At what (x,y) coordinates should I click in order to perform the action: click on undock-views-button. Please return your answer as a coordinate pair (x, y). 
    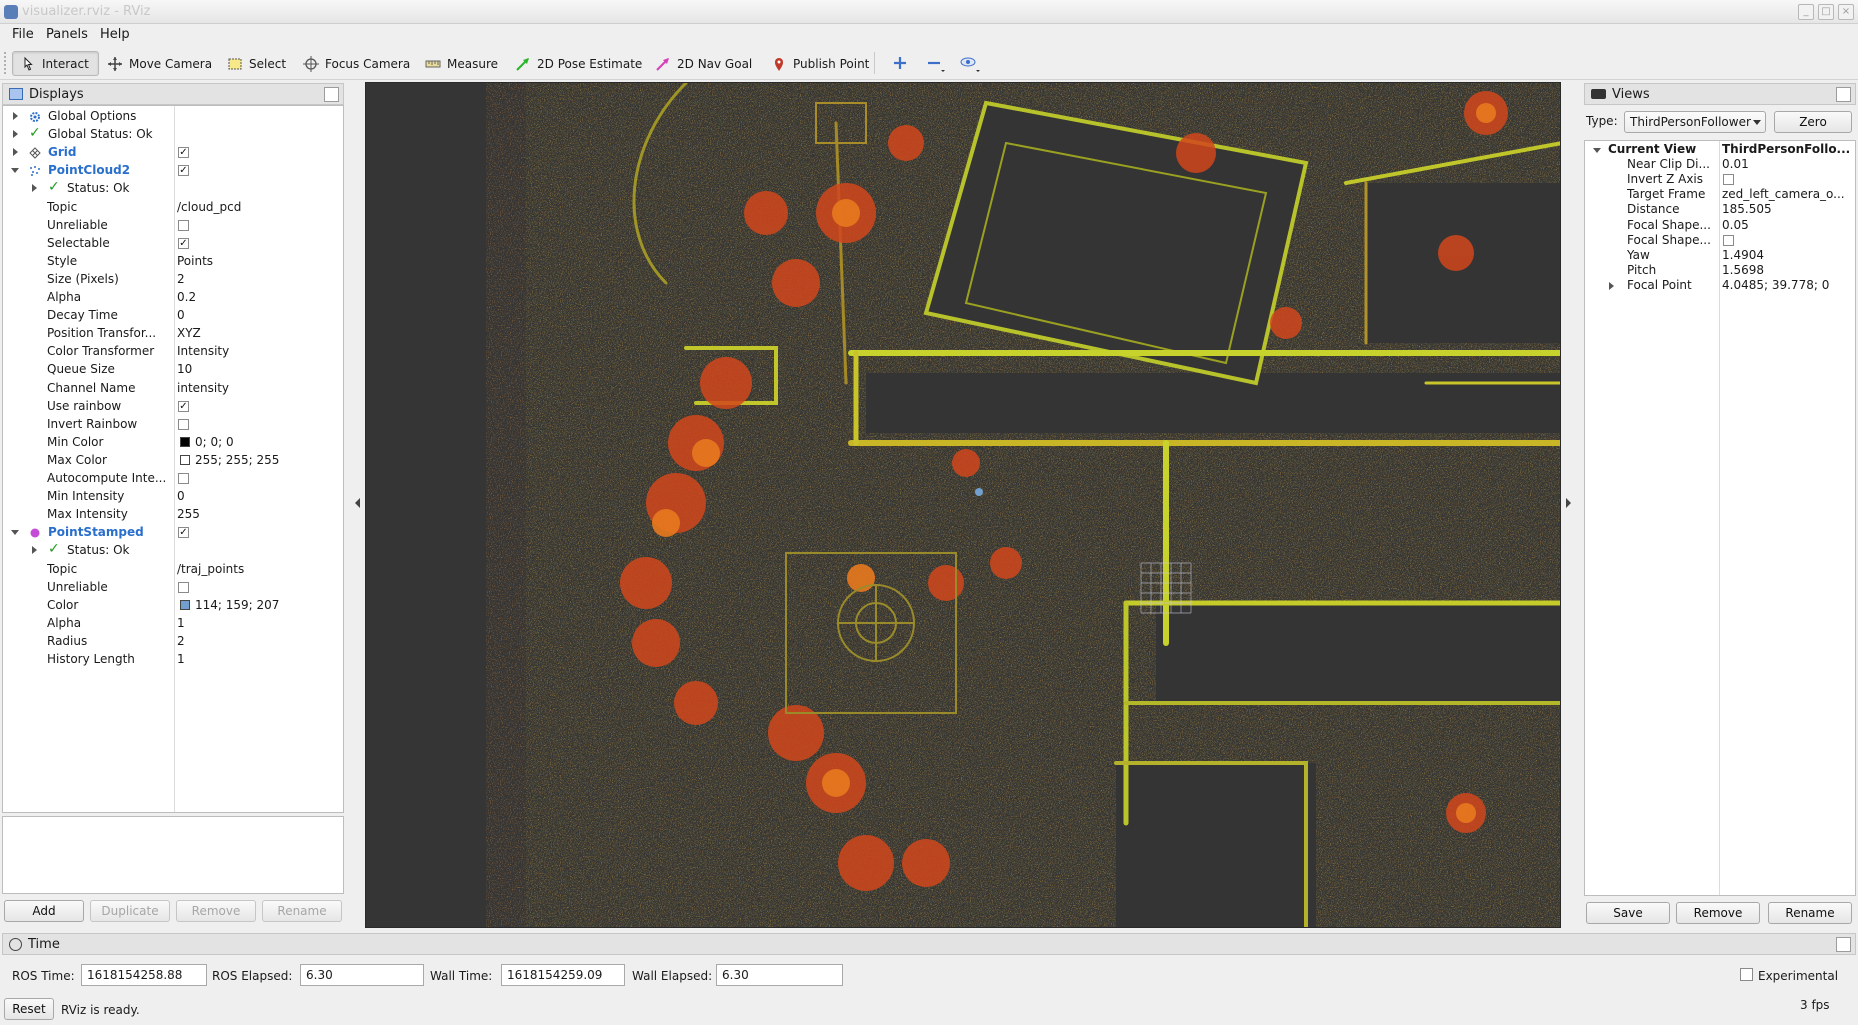
    Looking at the image, I should click on (1843, 94).